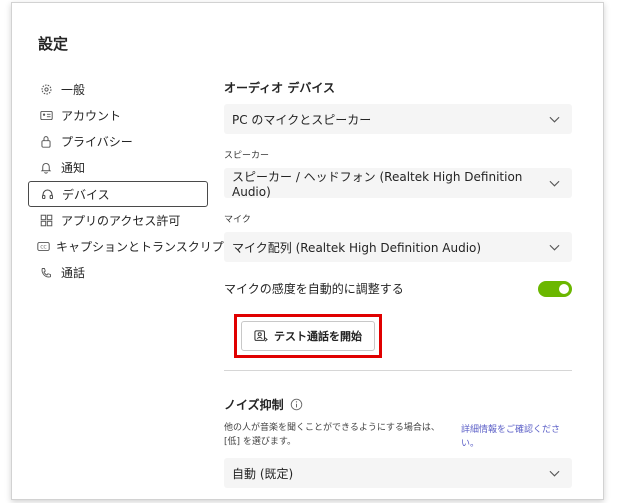 The image size is (617, 503). I want to click on info-icon, so click(296, 404).